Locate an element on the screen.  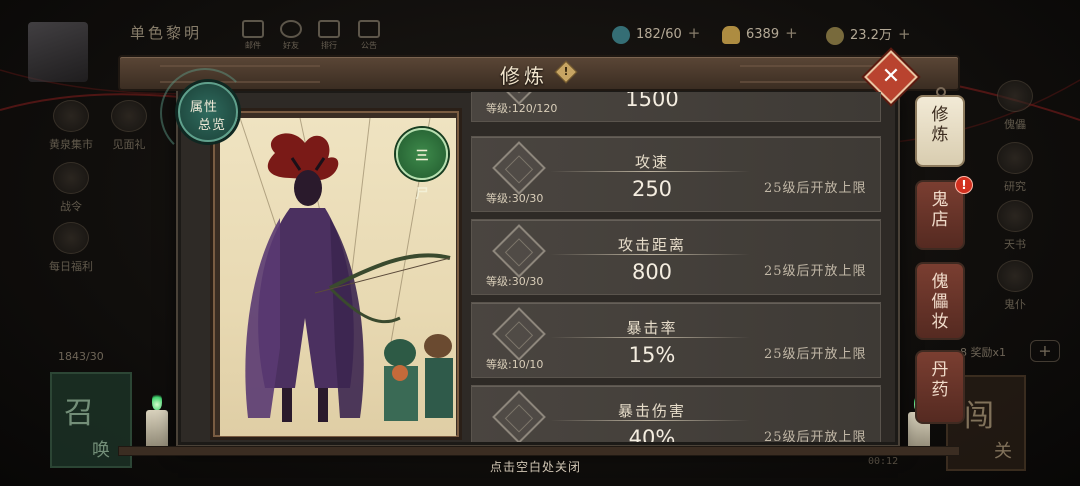
stat-value: 15% is located at coordinates (652, 355).